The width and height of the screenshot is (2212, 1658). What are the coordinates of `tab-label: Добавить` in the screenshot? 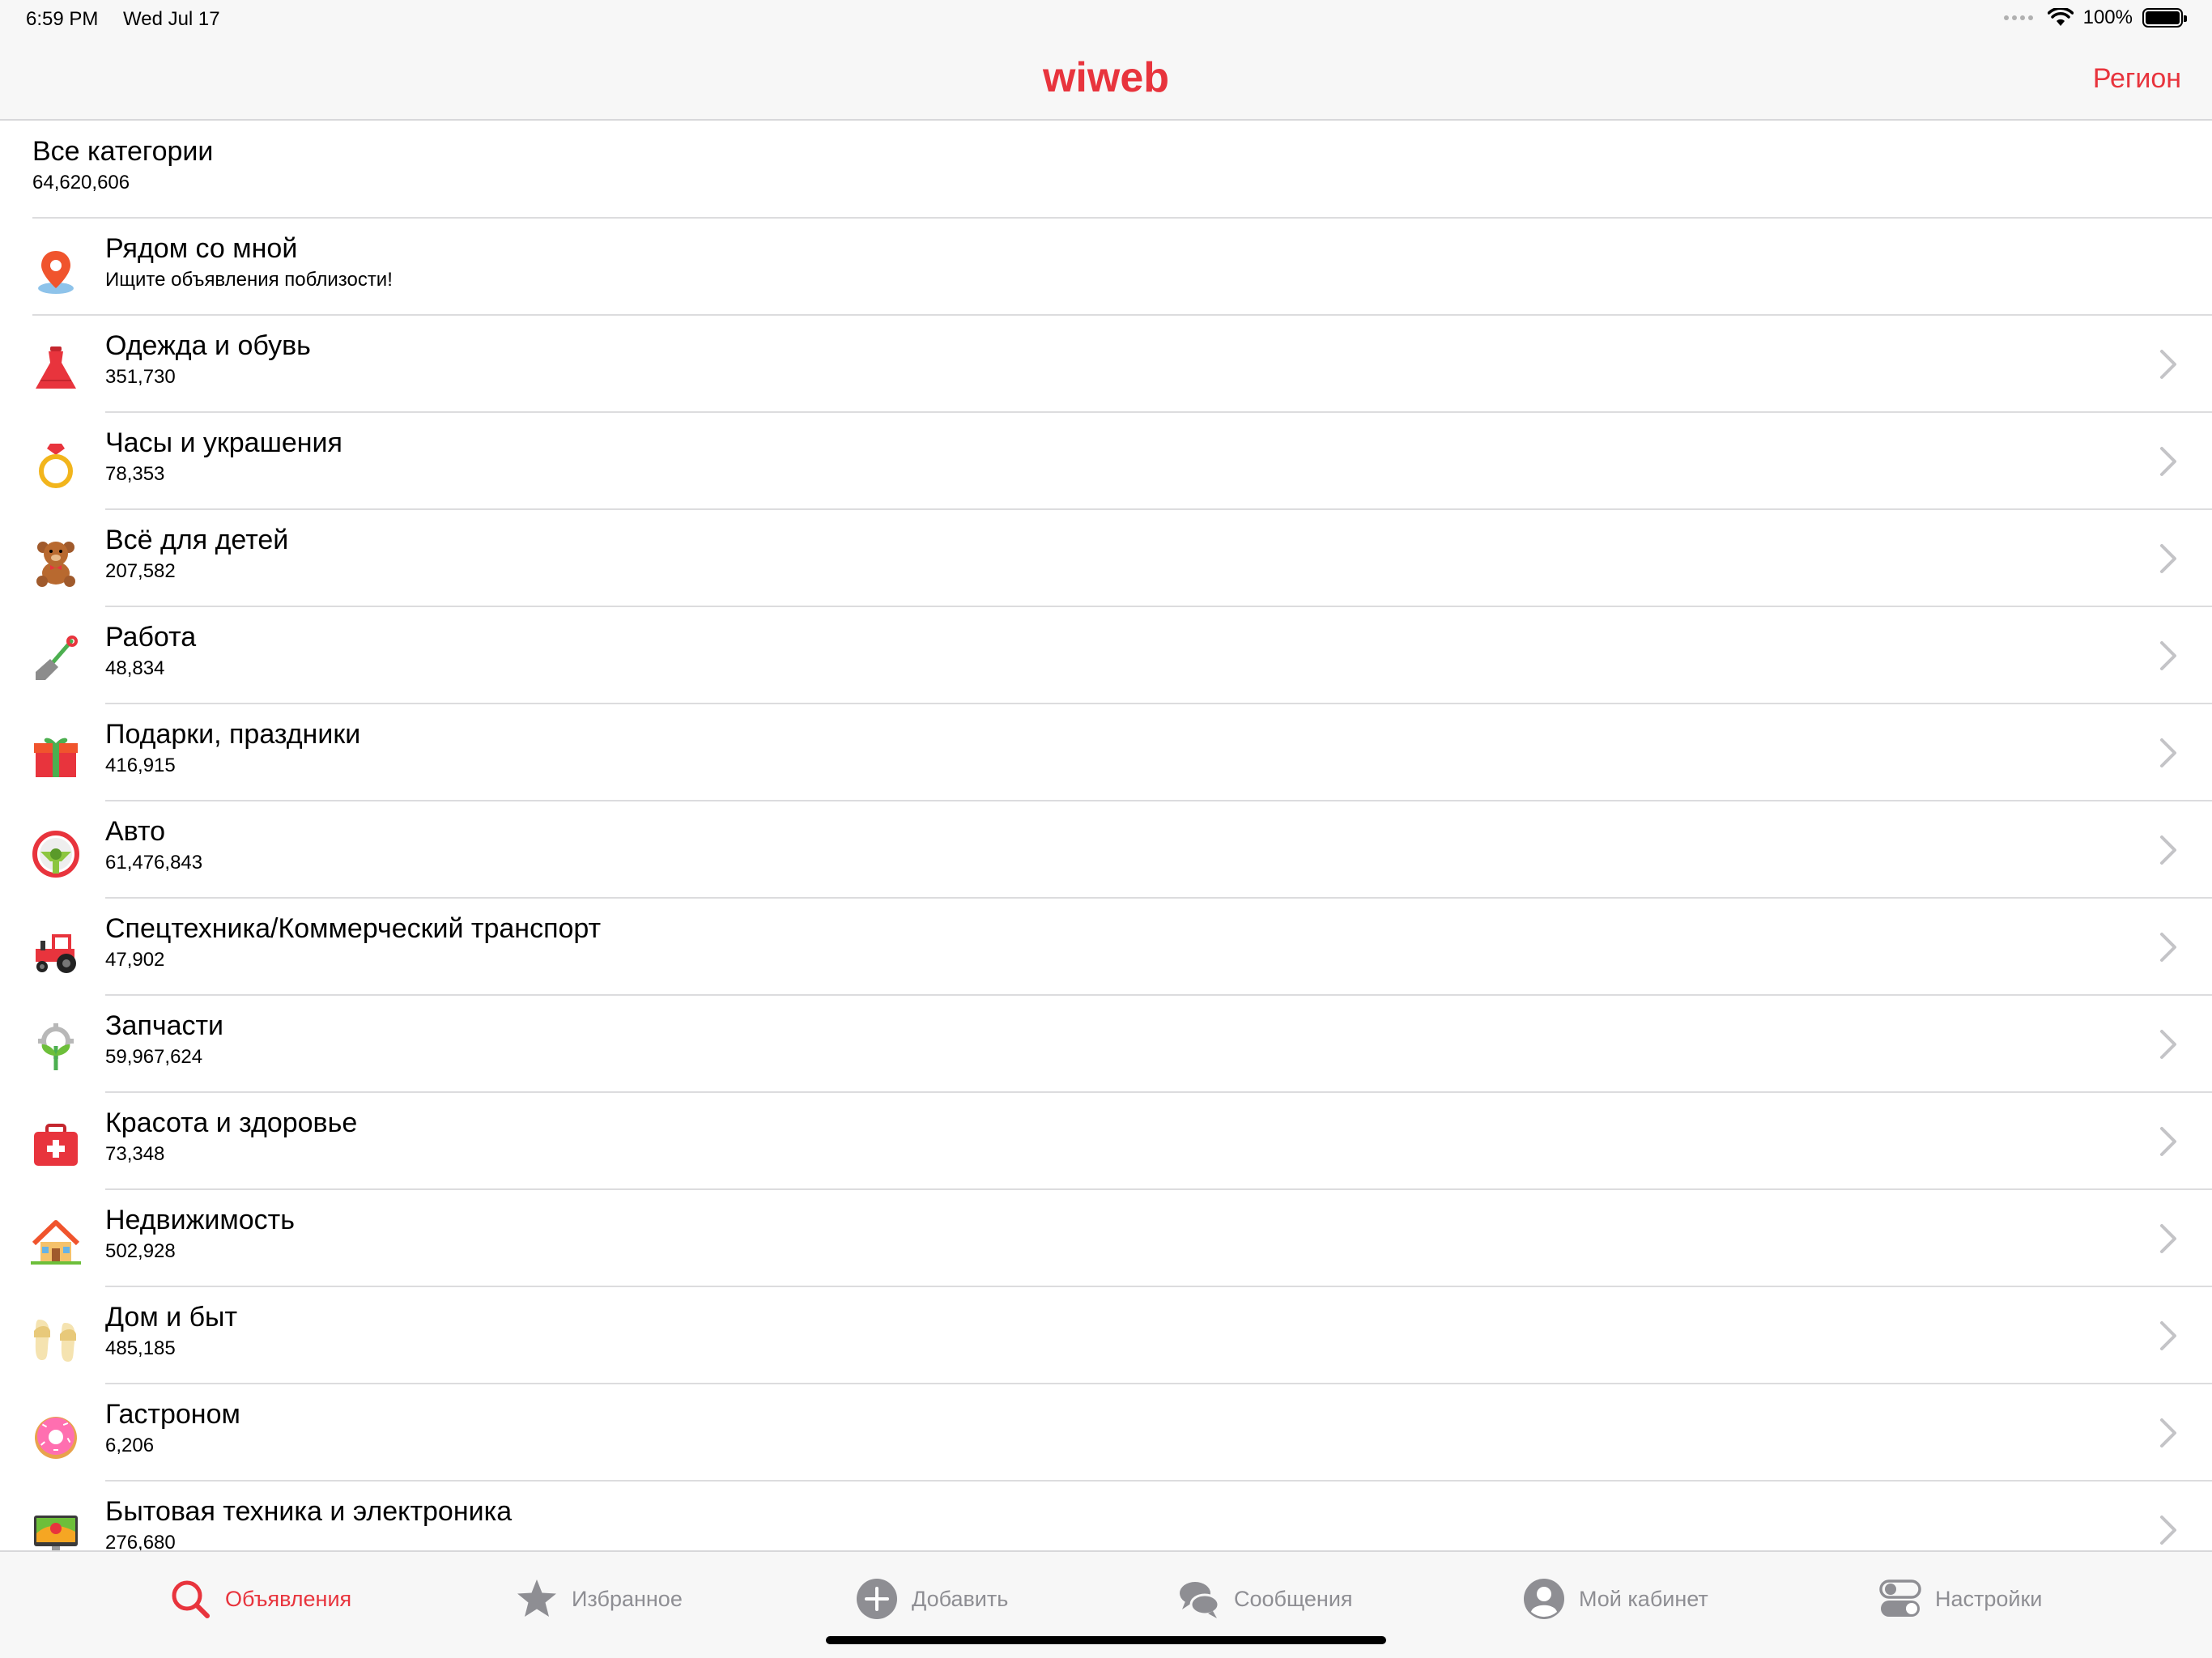 It's located at (961, 1598).